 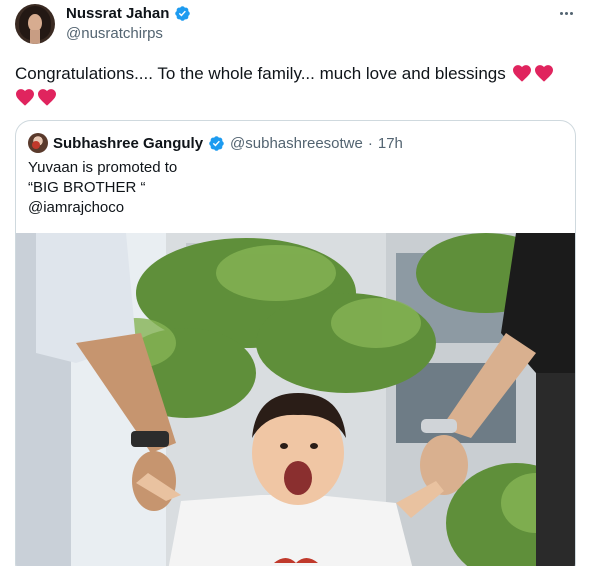 What do you see at coordinates (114, 33) in the screenshot?
I see `author-handle: @nusratchirps` at bounding box center [114, 33].